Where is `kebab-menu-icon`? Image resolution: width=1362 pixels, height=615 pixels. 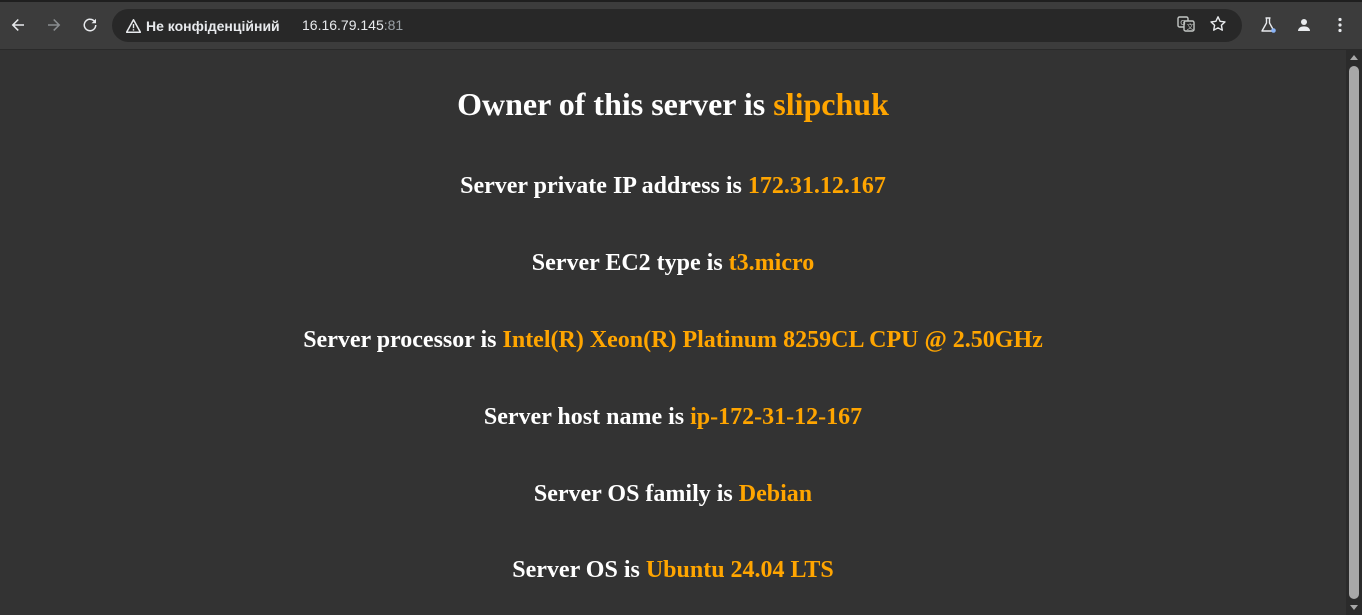 kebab-menu-icon is located at coordinates (1340, 25).